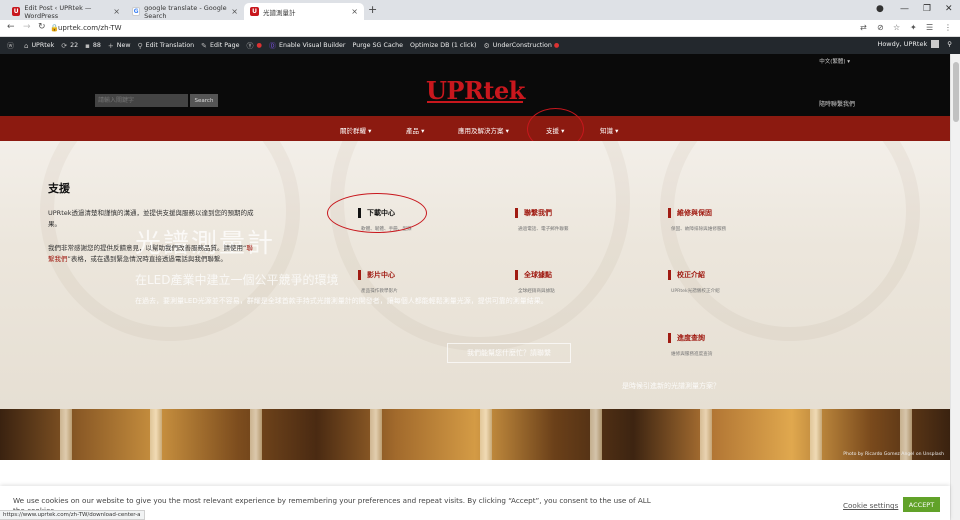  I want to click on search-icon: ⚲, so click(949, 44).